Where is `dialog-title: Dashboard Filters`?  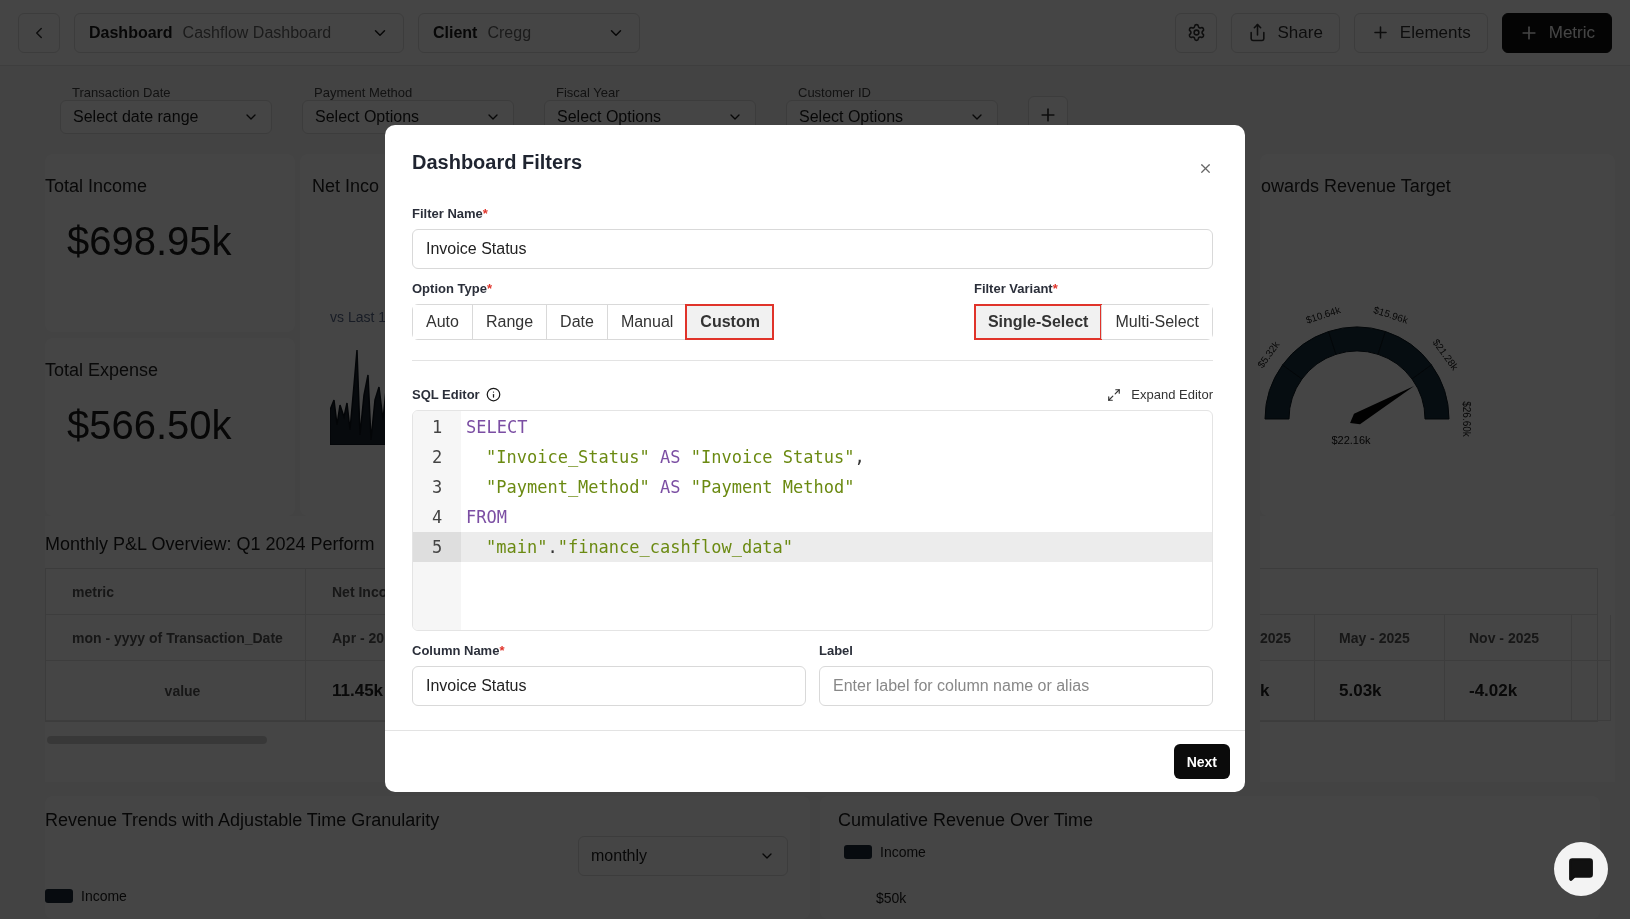 dialog-title: Dashboard Filters is located at coordinates (497, 162).